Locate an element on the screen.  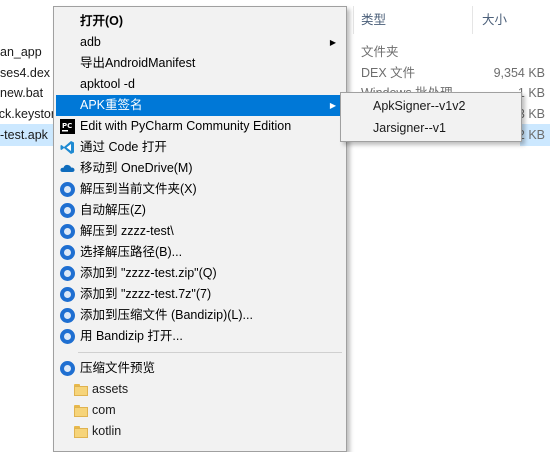
pycharm-icon: PC is located at coordinates (67, 126).